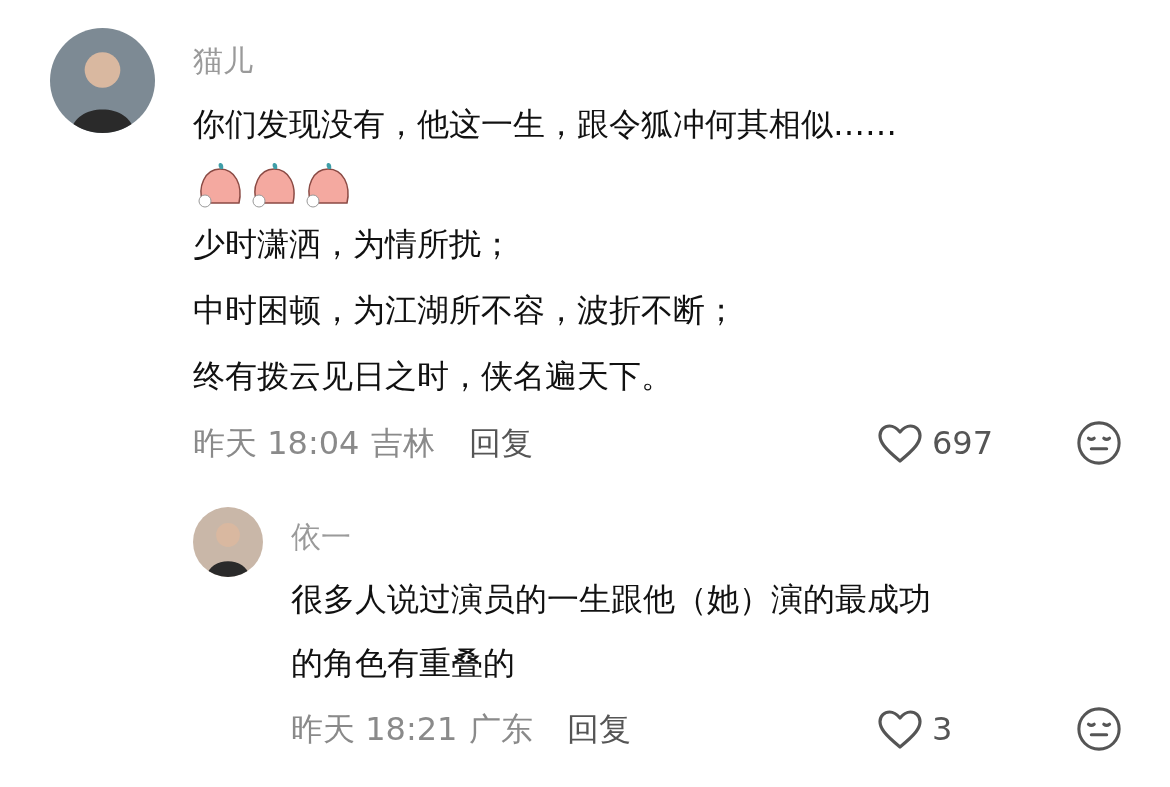 This screenshot has height=787, width=1170. Describe the element at coordinates (433, 376) in the screenshot. I see `comment-text: 终有拨云见日之时，侠名遍天下。` at that location.